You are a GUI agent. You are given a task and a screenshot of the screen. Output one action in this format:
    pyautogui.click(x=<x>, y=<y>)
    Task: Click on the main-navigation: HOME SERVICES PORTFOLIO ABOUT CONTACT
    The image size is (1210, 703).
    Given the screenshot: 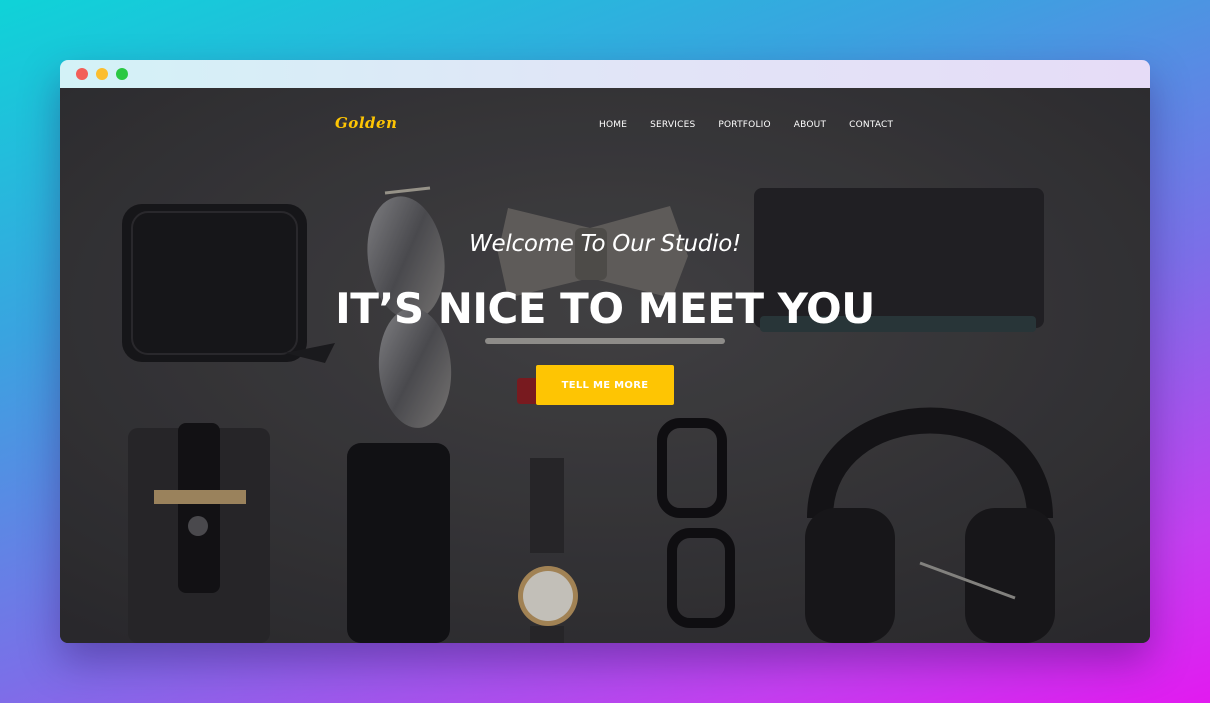 What is the action you would take?
    pyautogui.click(x=746, y=125)
    